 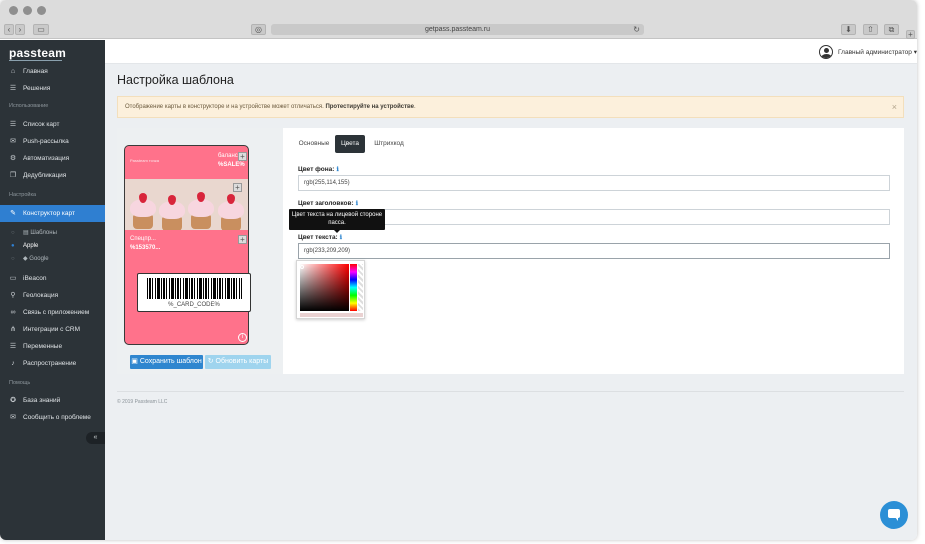 What do you see at coordinates (41, 29) in the screenshot?
I see `sidebar-toggle-icon: ▭` at bounding box center [41, 29].